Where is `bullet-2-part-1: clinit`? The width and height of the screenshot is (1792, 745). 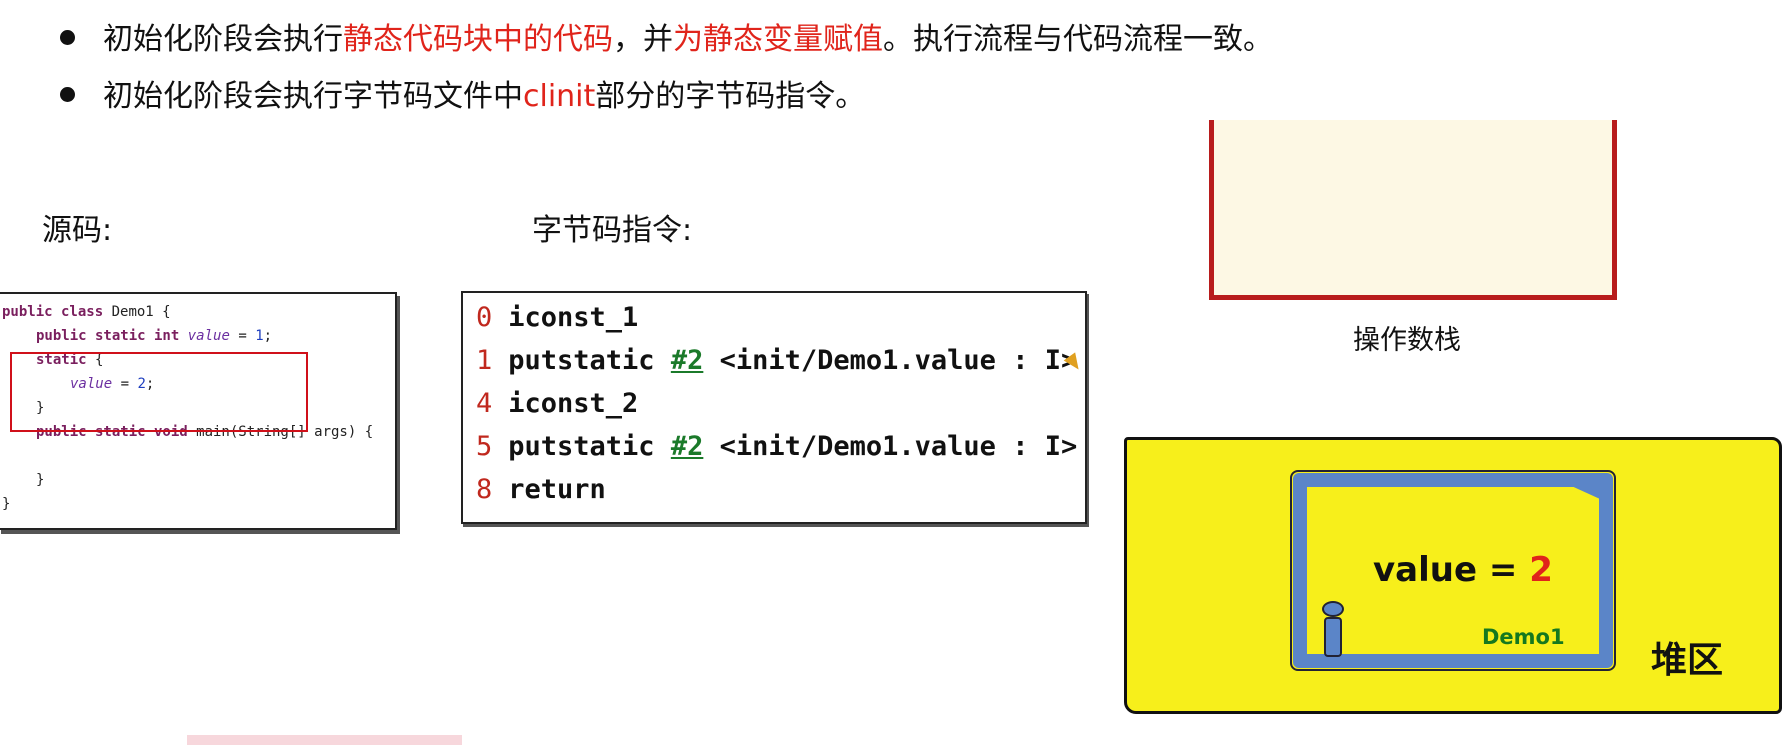
bullet-2-part-1: clinit is located at coordinates (559, 96).